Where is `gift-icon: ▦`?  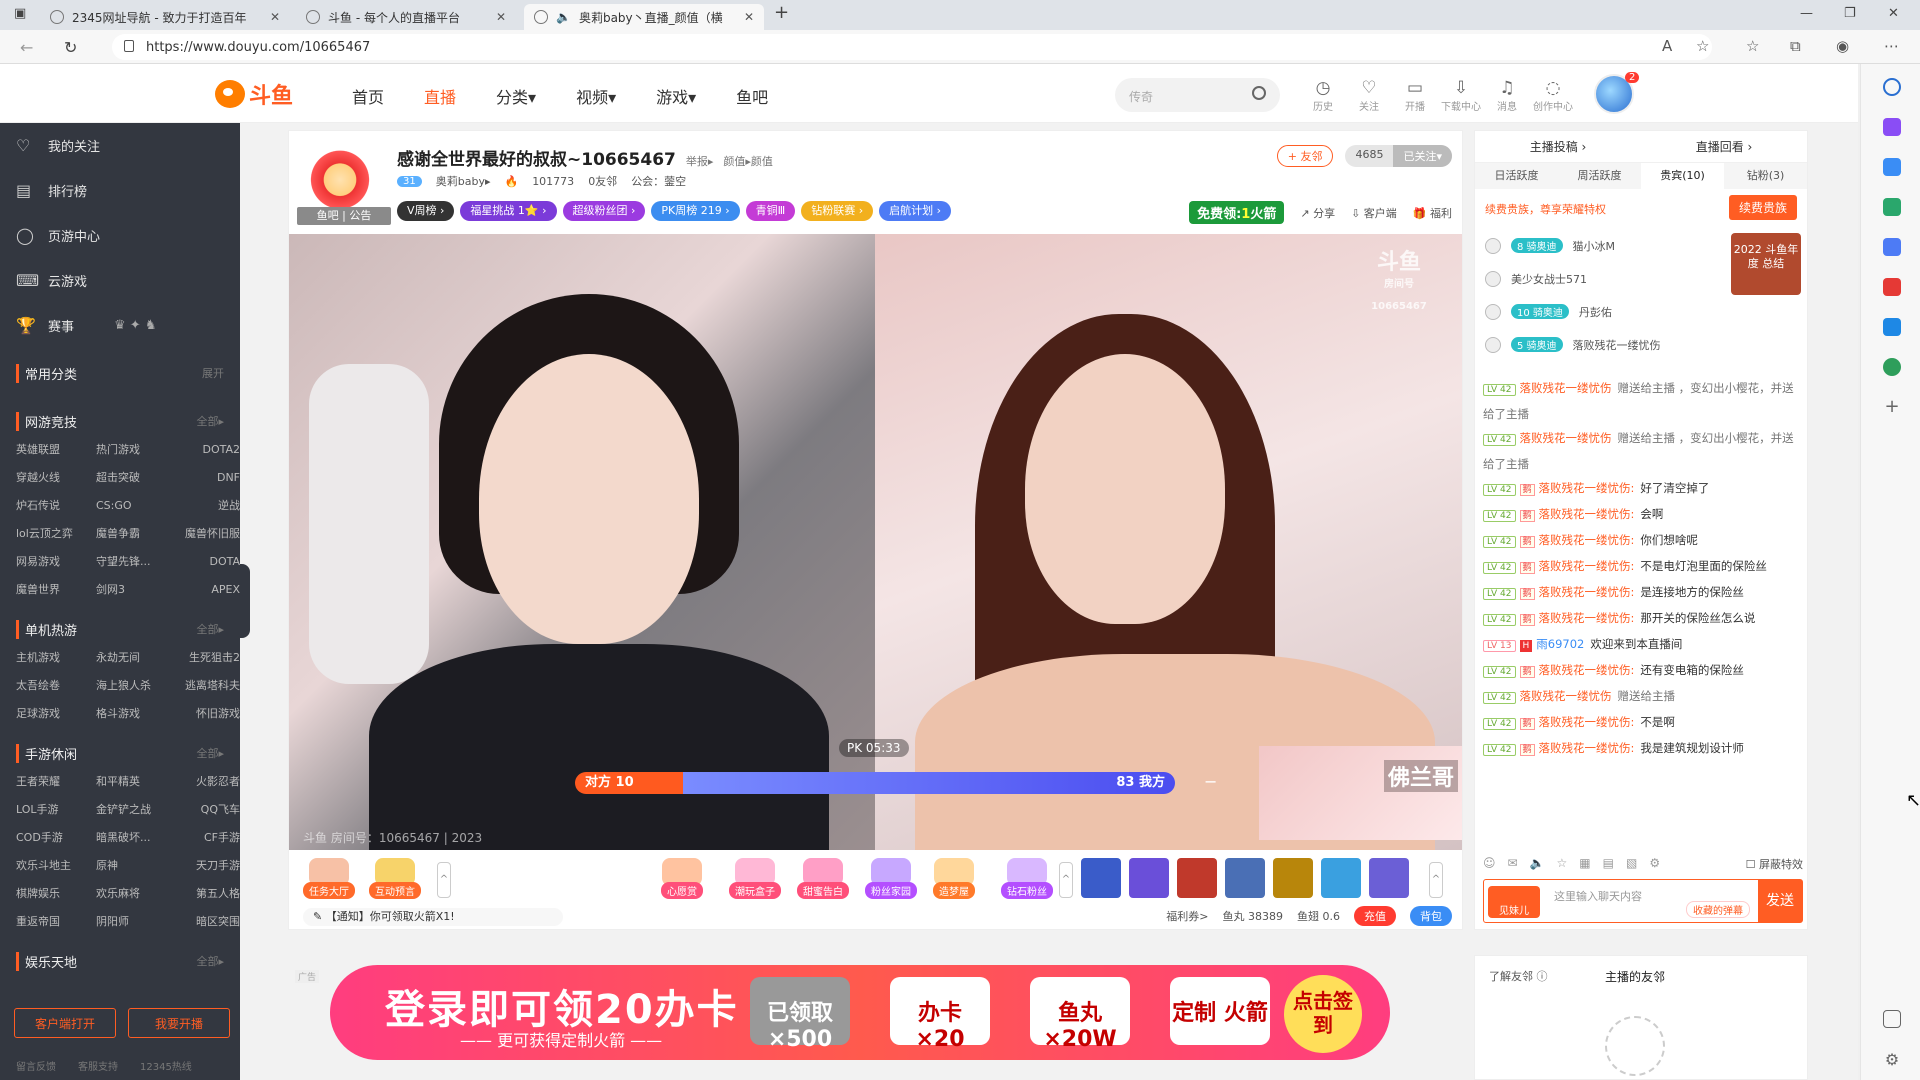 gift-icon: ▦ is located at coordinates (1584, 864).